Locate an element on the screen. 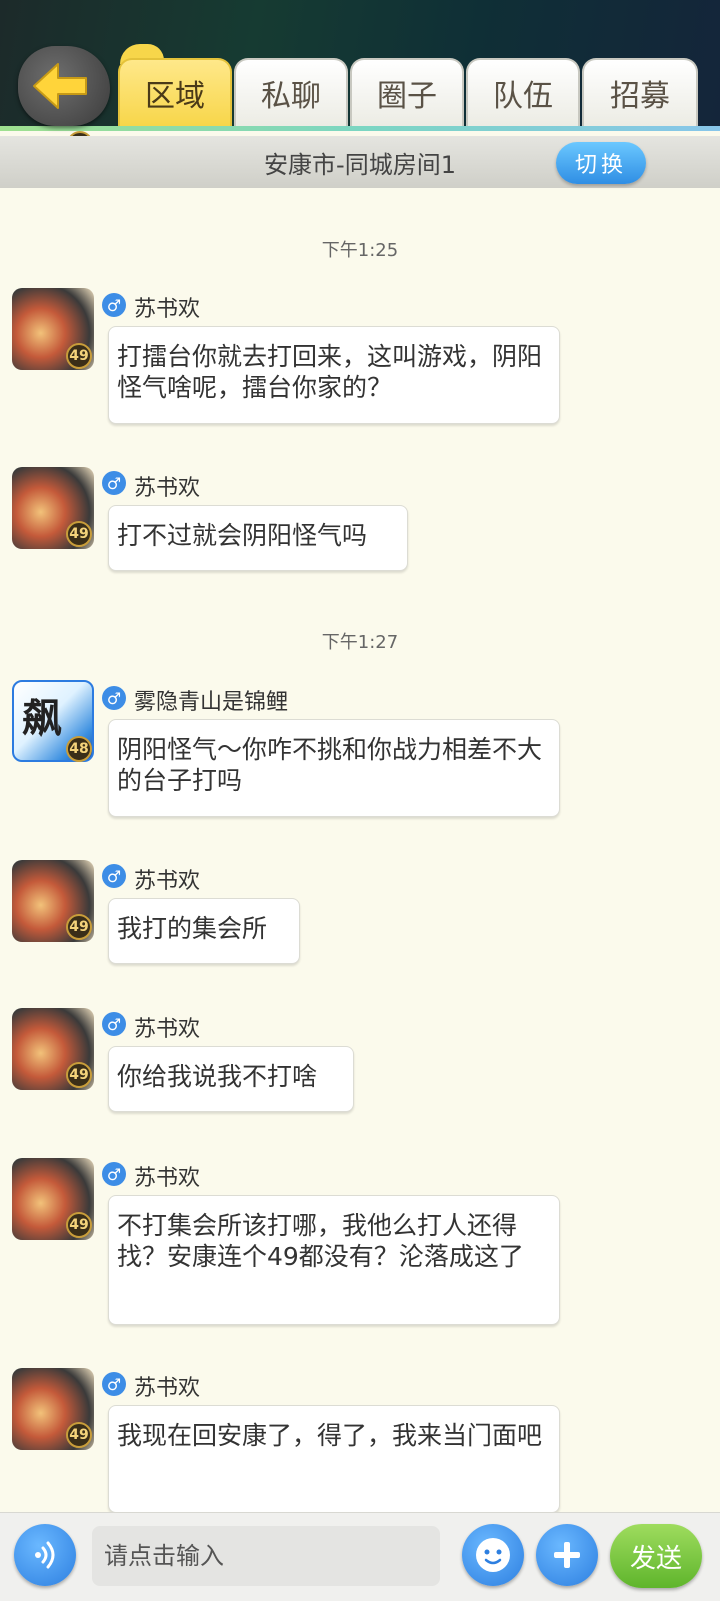 The image size is (720, 1601). top-bar-divider is located at coordinates (360, 128).